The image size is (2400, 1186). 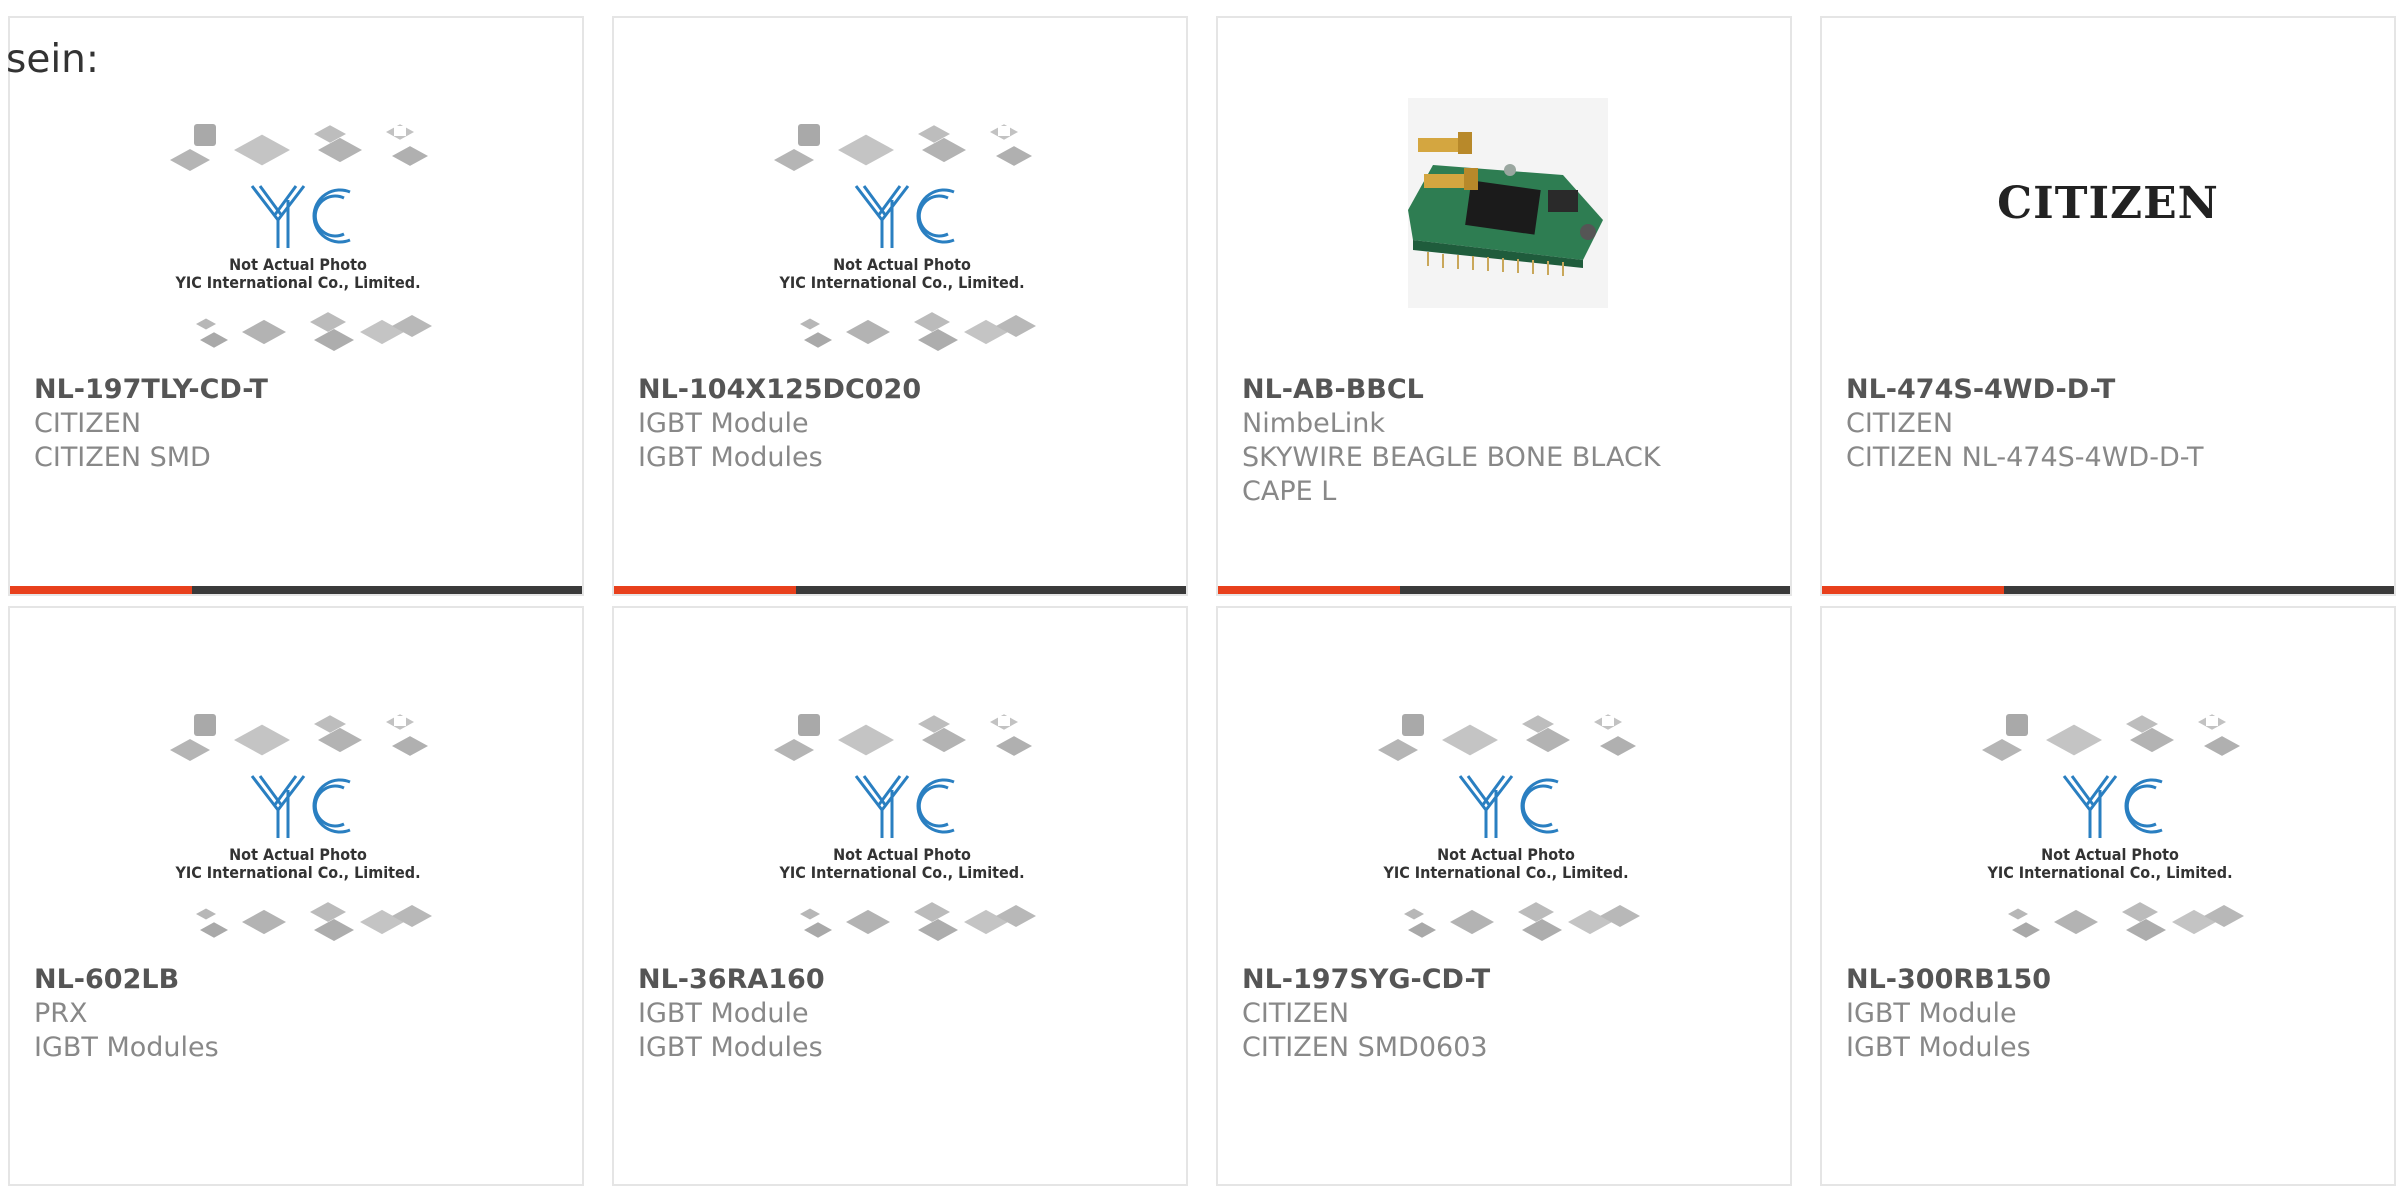 I want to click on intro-text: sein:, so click(x=53, y=59).